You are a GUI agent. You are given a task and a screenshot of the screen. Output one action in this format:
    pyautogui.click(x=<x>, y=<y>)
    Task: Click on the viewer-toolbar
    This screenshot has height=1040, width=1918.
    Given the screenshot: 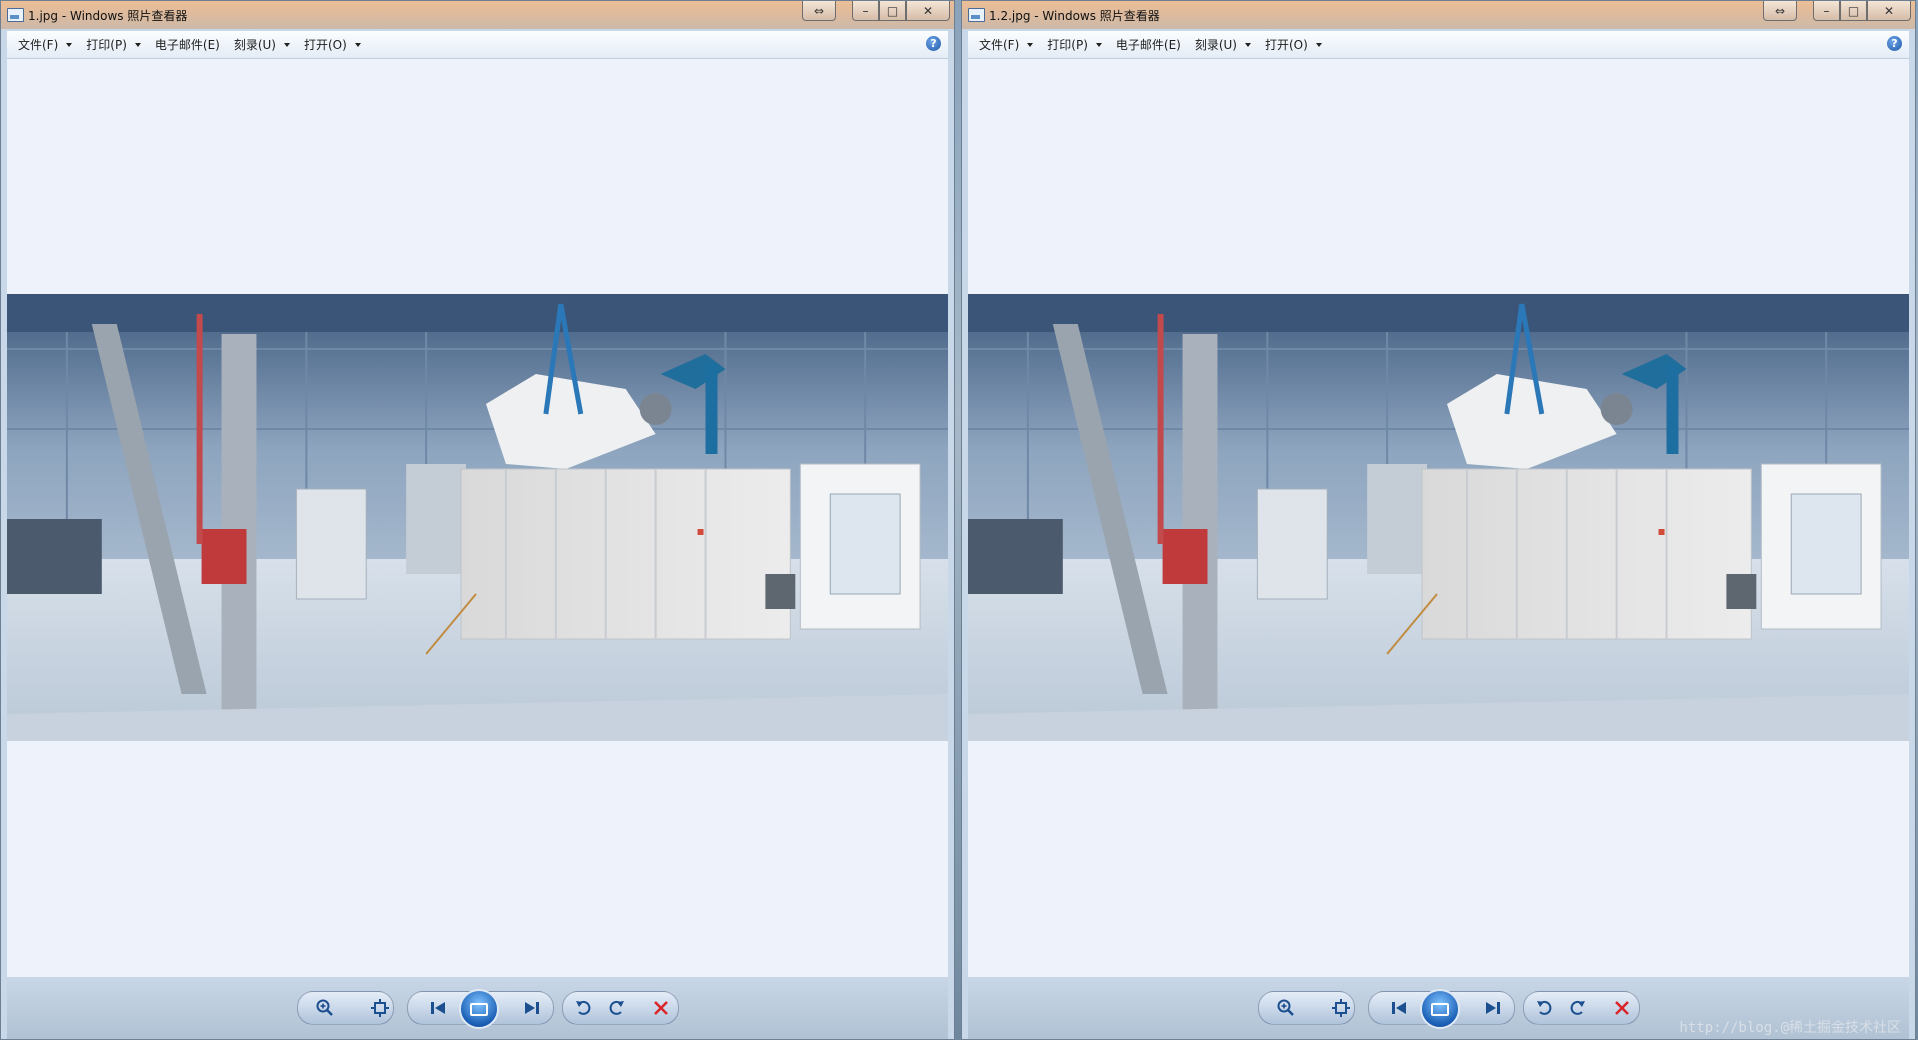 What is the action you would take?
    pyautogui.click(x=477, y=1008)
    